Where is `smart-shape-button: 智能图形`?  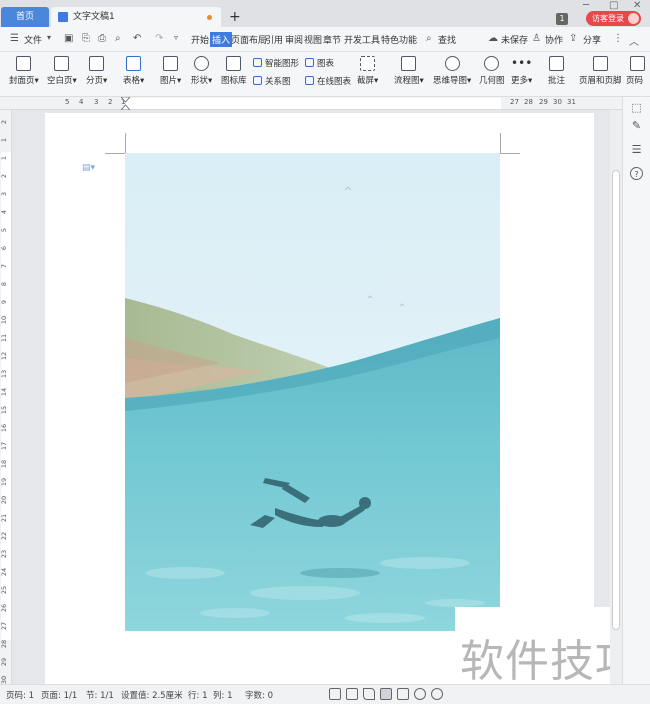
smart-shape-button: 智能图形 is located at coordinates (276, 63).